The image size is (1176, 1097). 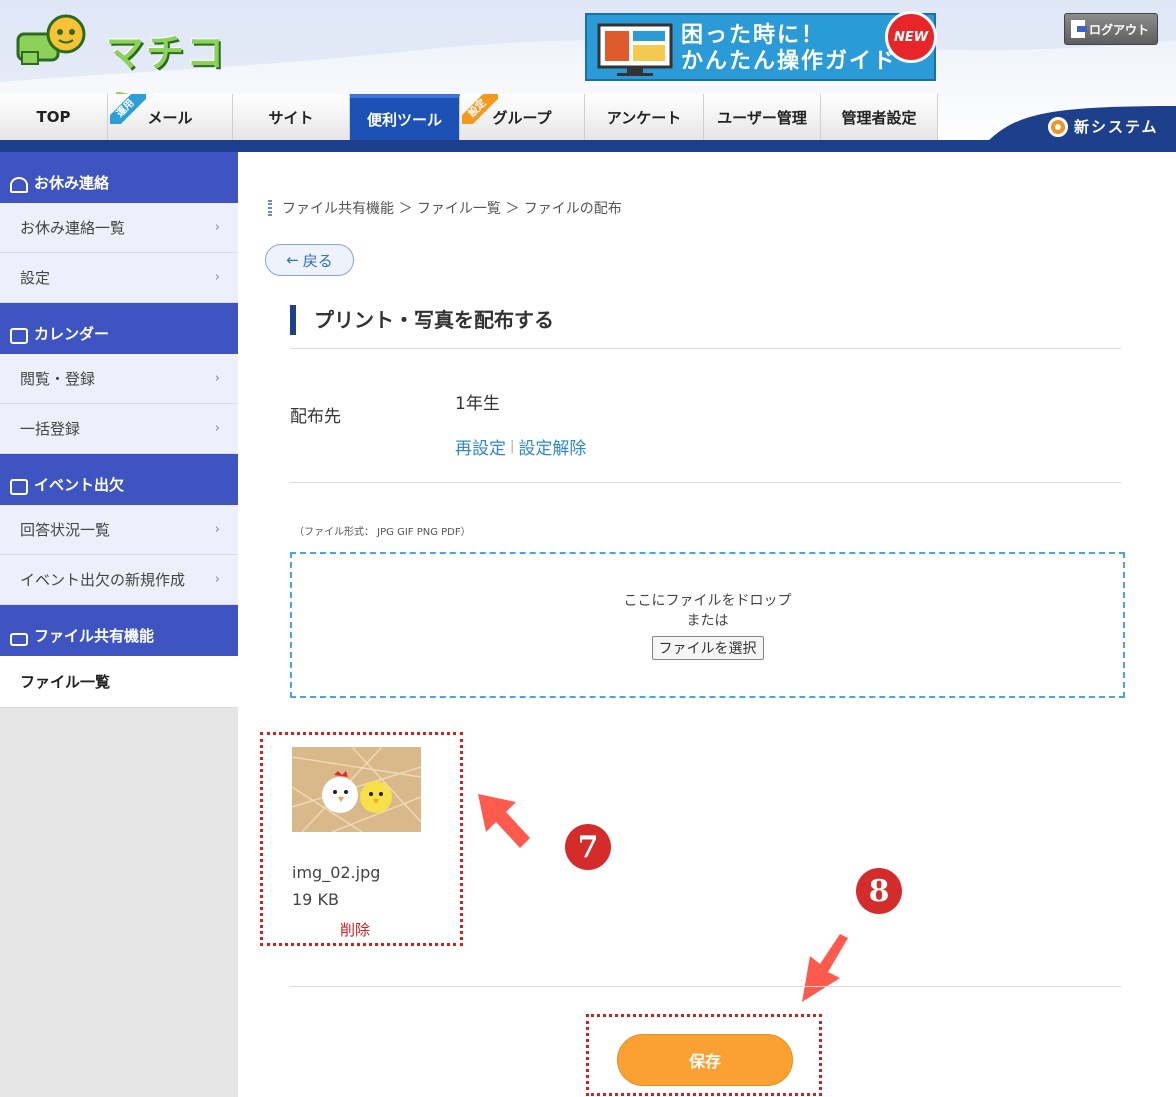 What do you see at coordinates (336, 872) in the screenshot?
I see `file-name: img_02.jpg` at bounding box center [336, 872].